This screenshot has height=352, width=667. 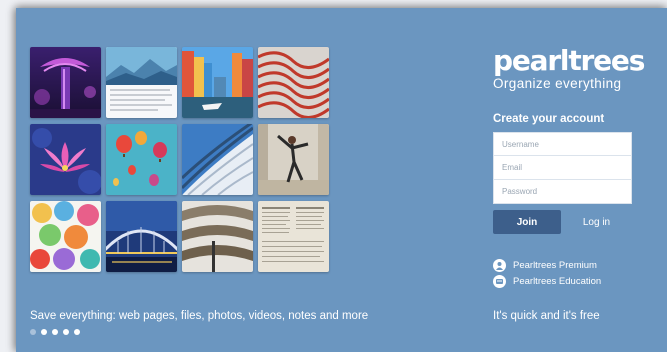 I want to click on newspaper-photo, so click(x=293, y=236).